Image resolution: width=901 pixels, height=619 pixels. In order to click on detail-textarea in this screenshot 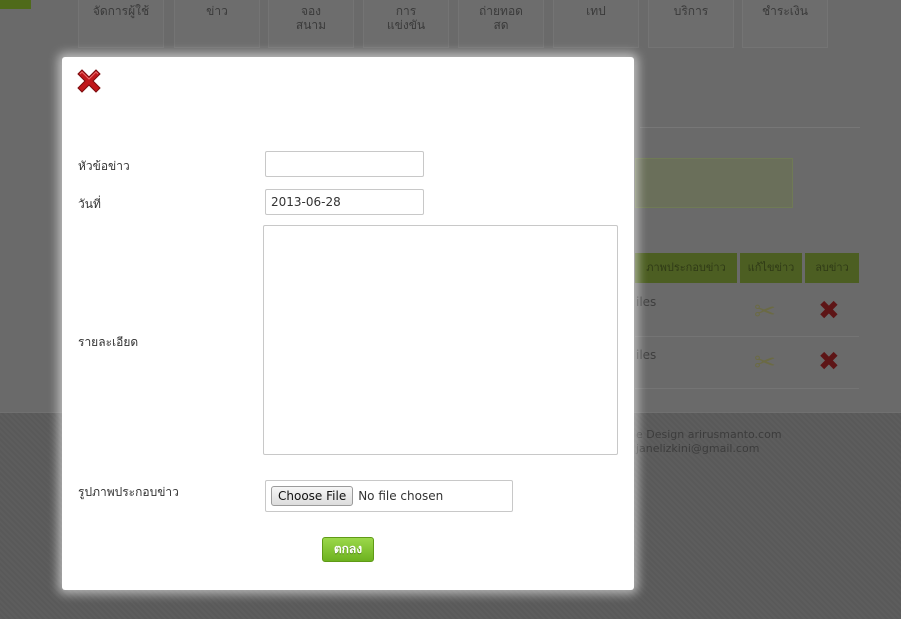, I will do `click(440, 340)`.